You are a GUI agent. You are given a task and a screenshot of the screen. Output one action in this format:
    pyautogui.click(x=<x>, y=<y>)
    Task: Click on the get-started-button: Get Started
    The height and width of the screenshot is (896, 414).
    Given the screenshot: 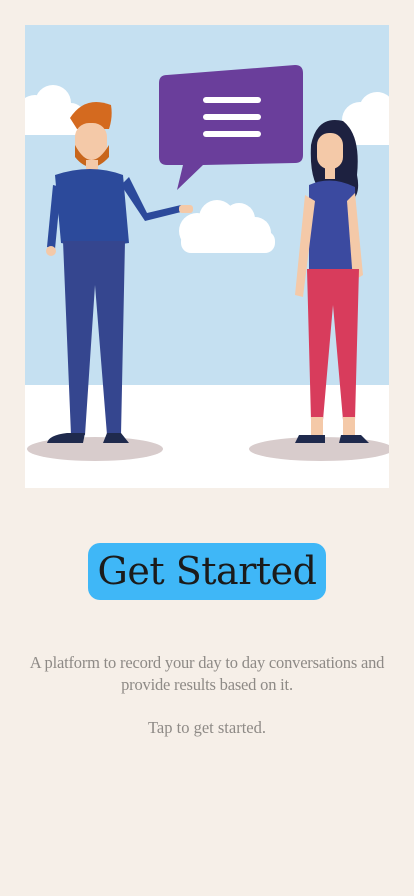 What is the action you would take?
    pyautogui.click(x=207, y=571)
    